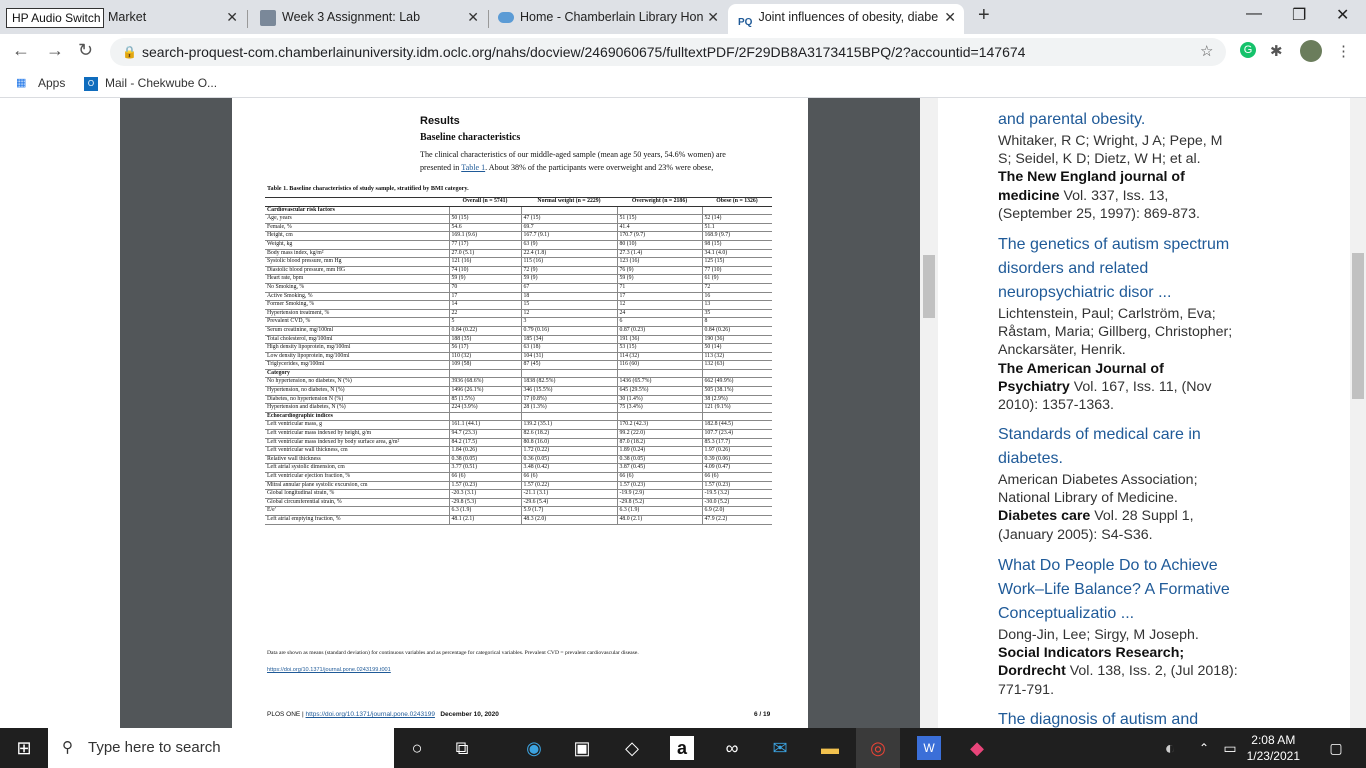 The height and width of the screenshot is (768, 1366). What do you see at coordinates (659, 219) in the screenshot?
I see `table-cell: 51 (15)` at bounding box center [659, 219].